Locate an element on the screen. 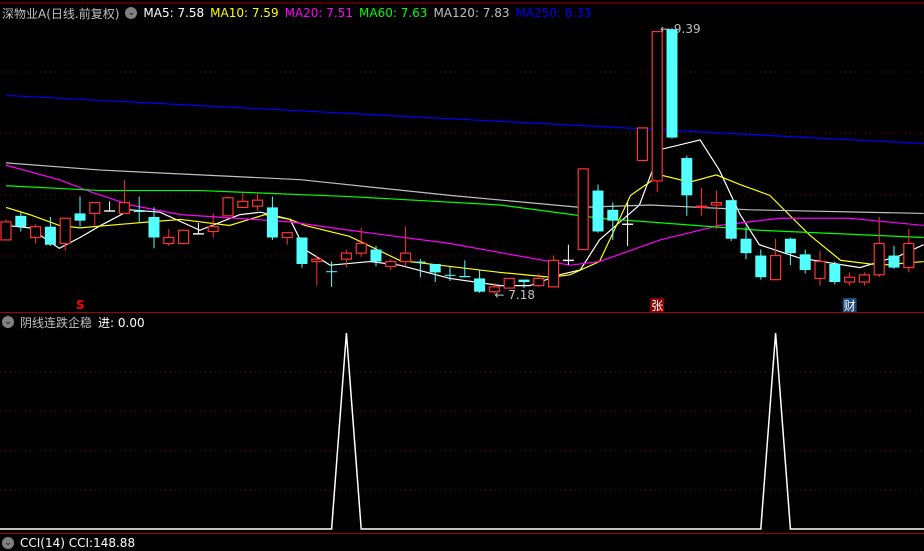 The width and height of the screenshot is (924, 551). indicator-title: 阴线连跌企稳 is located at coordinates (56, 322).